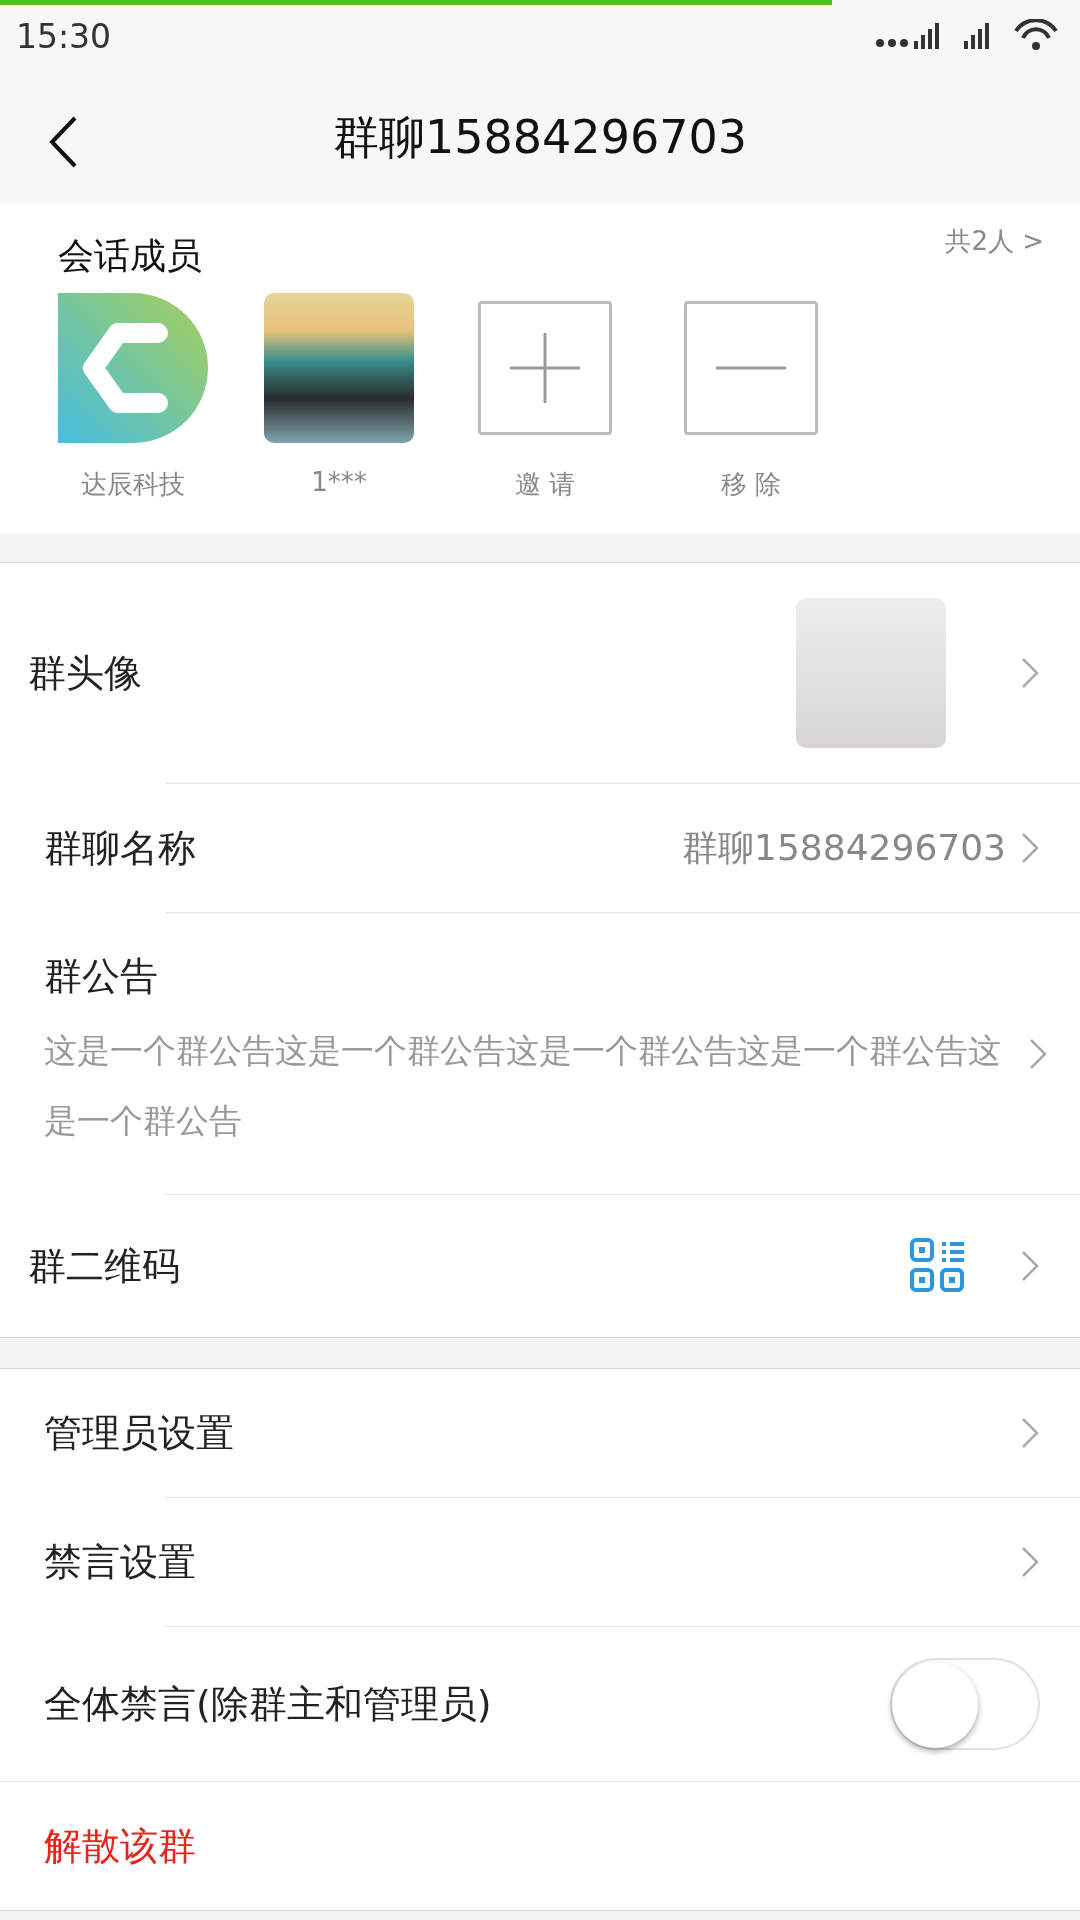 This screenshot has width=1080, height=1920. What do you see at coordinates (994, 241) in the screenshot?
I see `member-count-link: 共2人 >` at bounding box center [994, 241].